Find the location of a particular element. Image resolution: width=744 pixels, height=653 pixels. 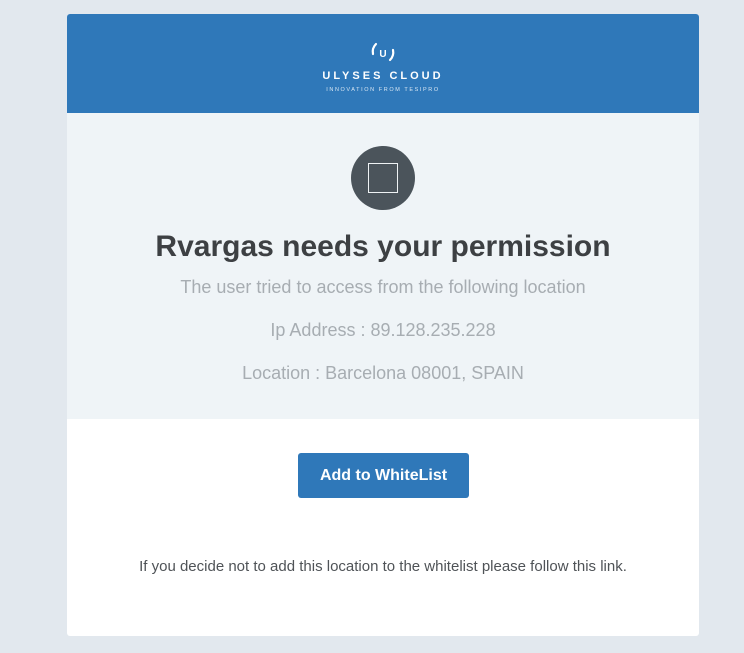

page-title: Rvargas needs your permission is located at coordinates (383, 246).